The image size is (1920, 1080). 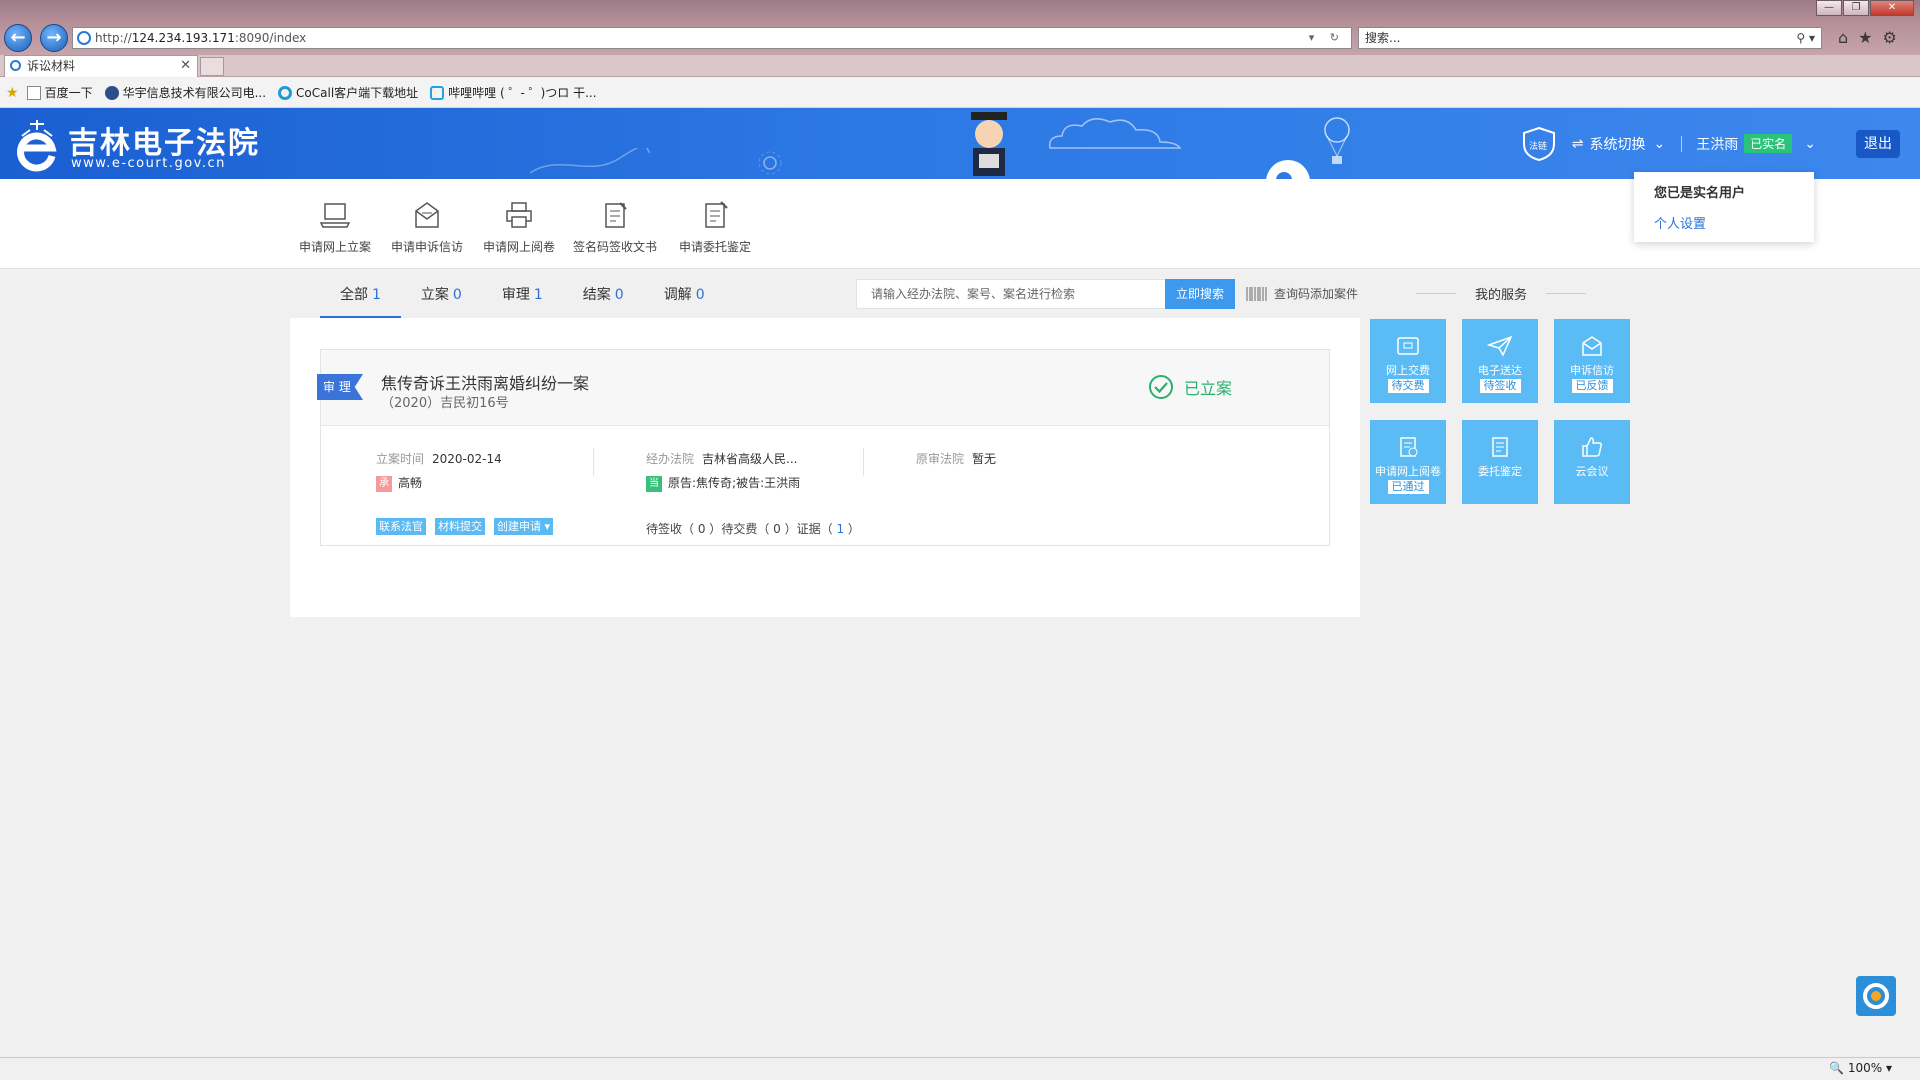 What do you see at coordinates (335, 228) in the screenshot?
I see `menu-online-filing: 申请网上立案` at bounding box center [335, 228].